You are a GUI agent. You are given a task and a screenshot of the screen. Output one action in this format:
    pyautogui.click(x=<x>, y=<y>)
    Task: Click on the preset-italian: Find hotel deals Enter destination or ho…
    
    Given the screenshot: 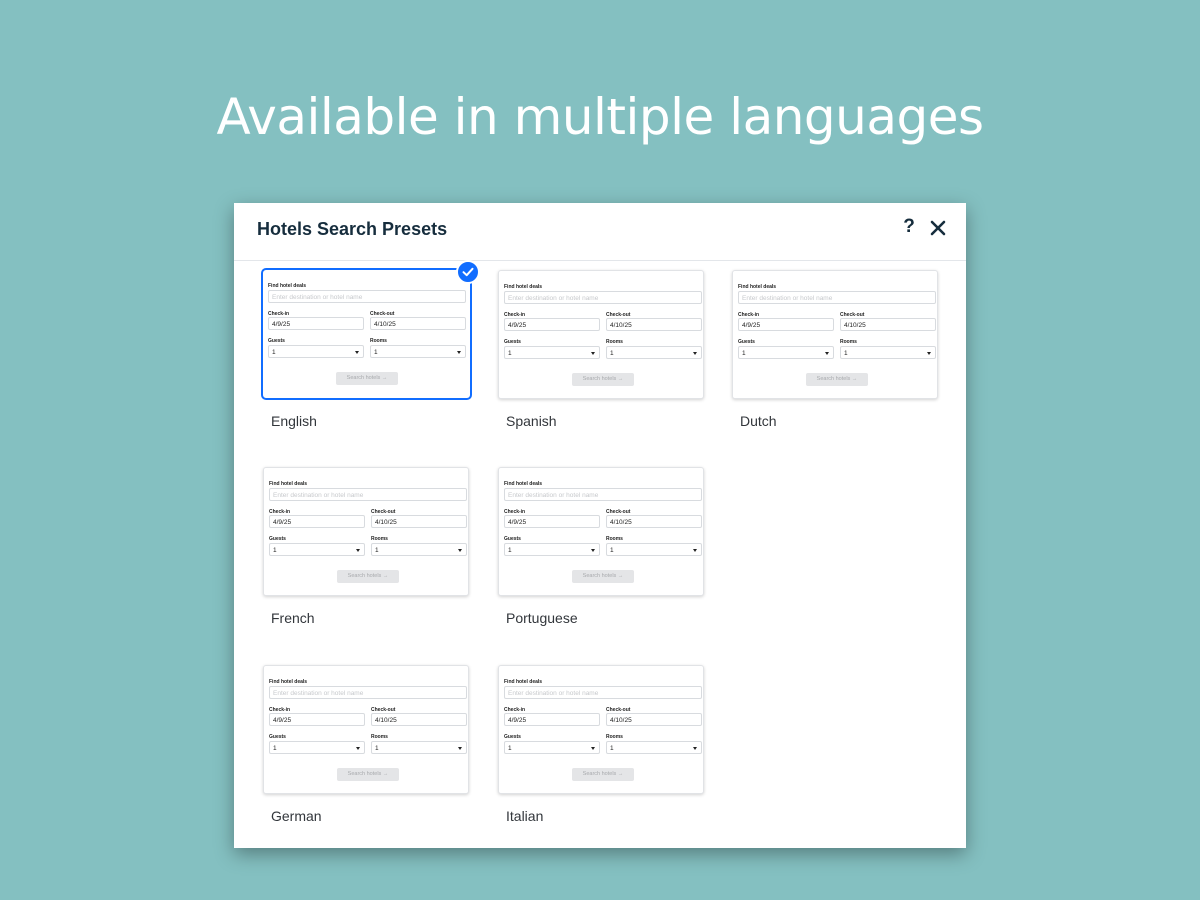 What is the action you would take?
    pyautogui.click(x=601, y=744)
    